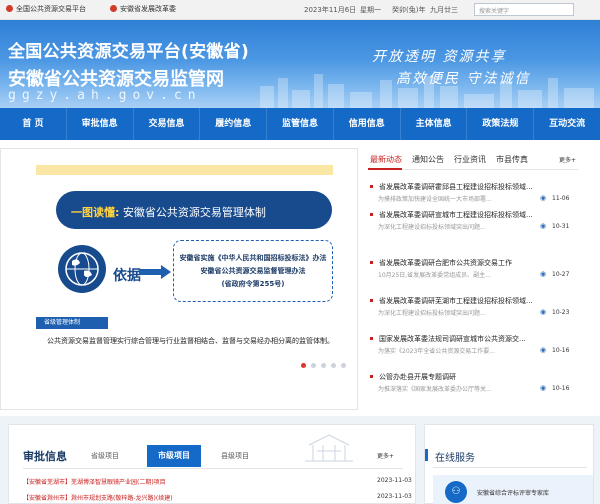 The width and height of the screenshot is (600, 504). I want to click on approval-more-link: 更多+, so click(385, 455).